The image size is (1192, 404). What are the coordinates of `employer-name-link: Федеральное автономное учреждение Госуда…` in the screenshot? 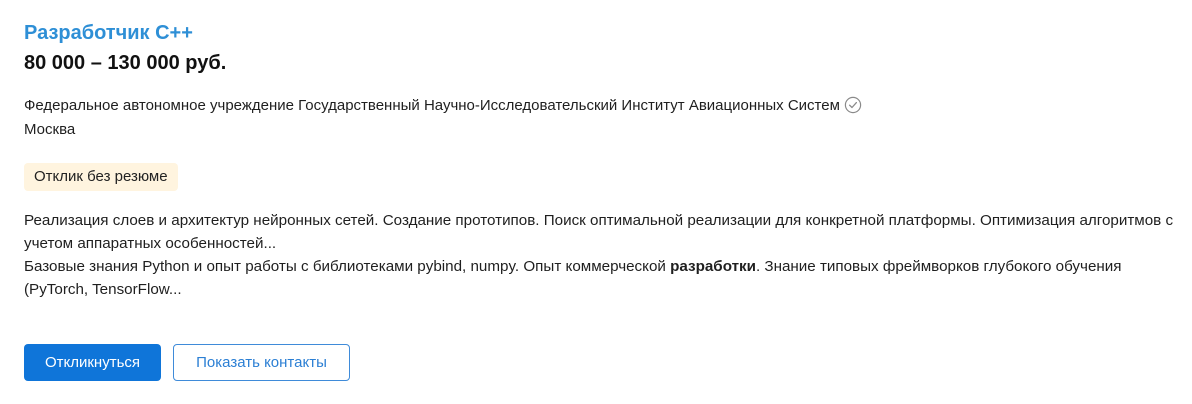 It's located at (432, 105).